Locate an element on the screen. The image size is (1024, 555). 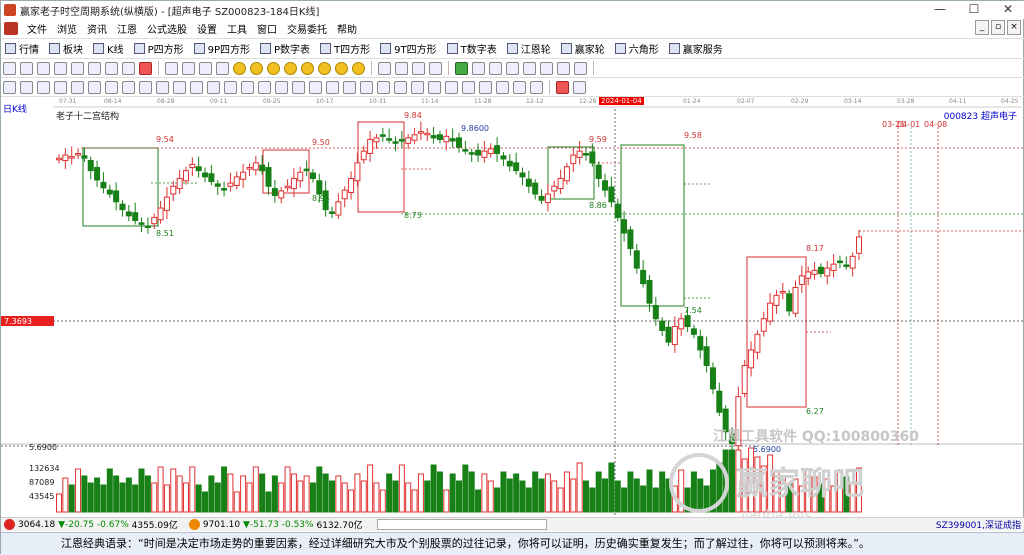
toolbar-button-11: 赢家轮 is located at coordinates (581, 48).